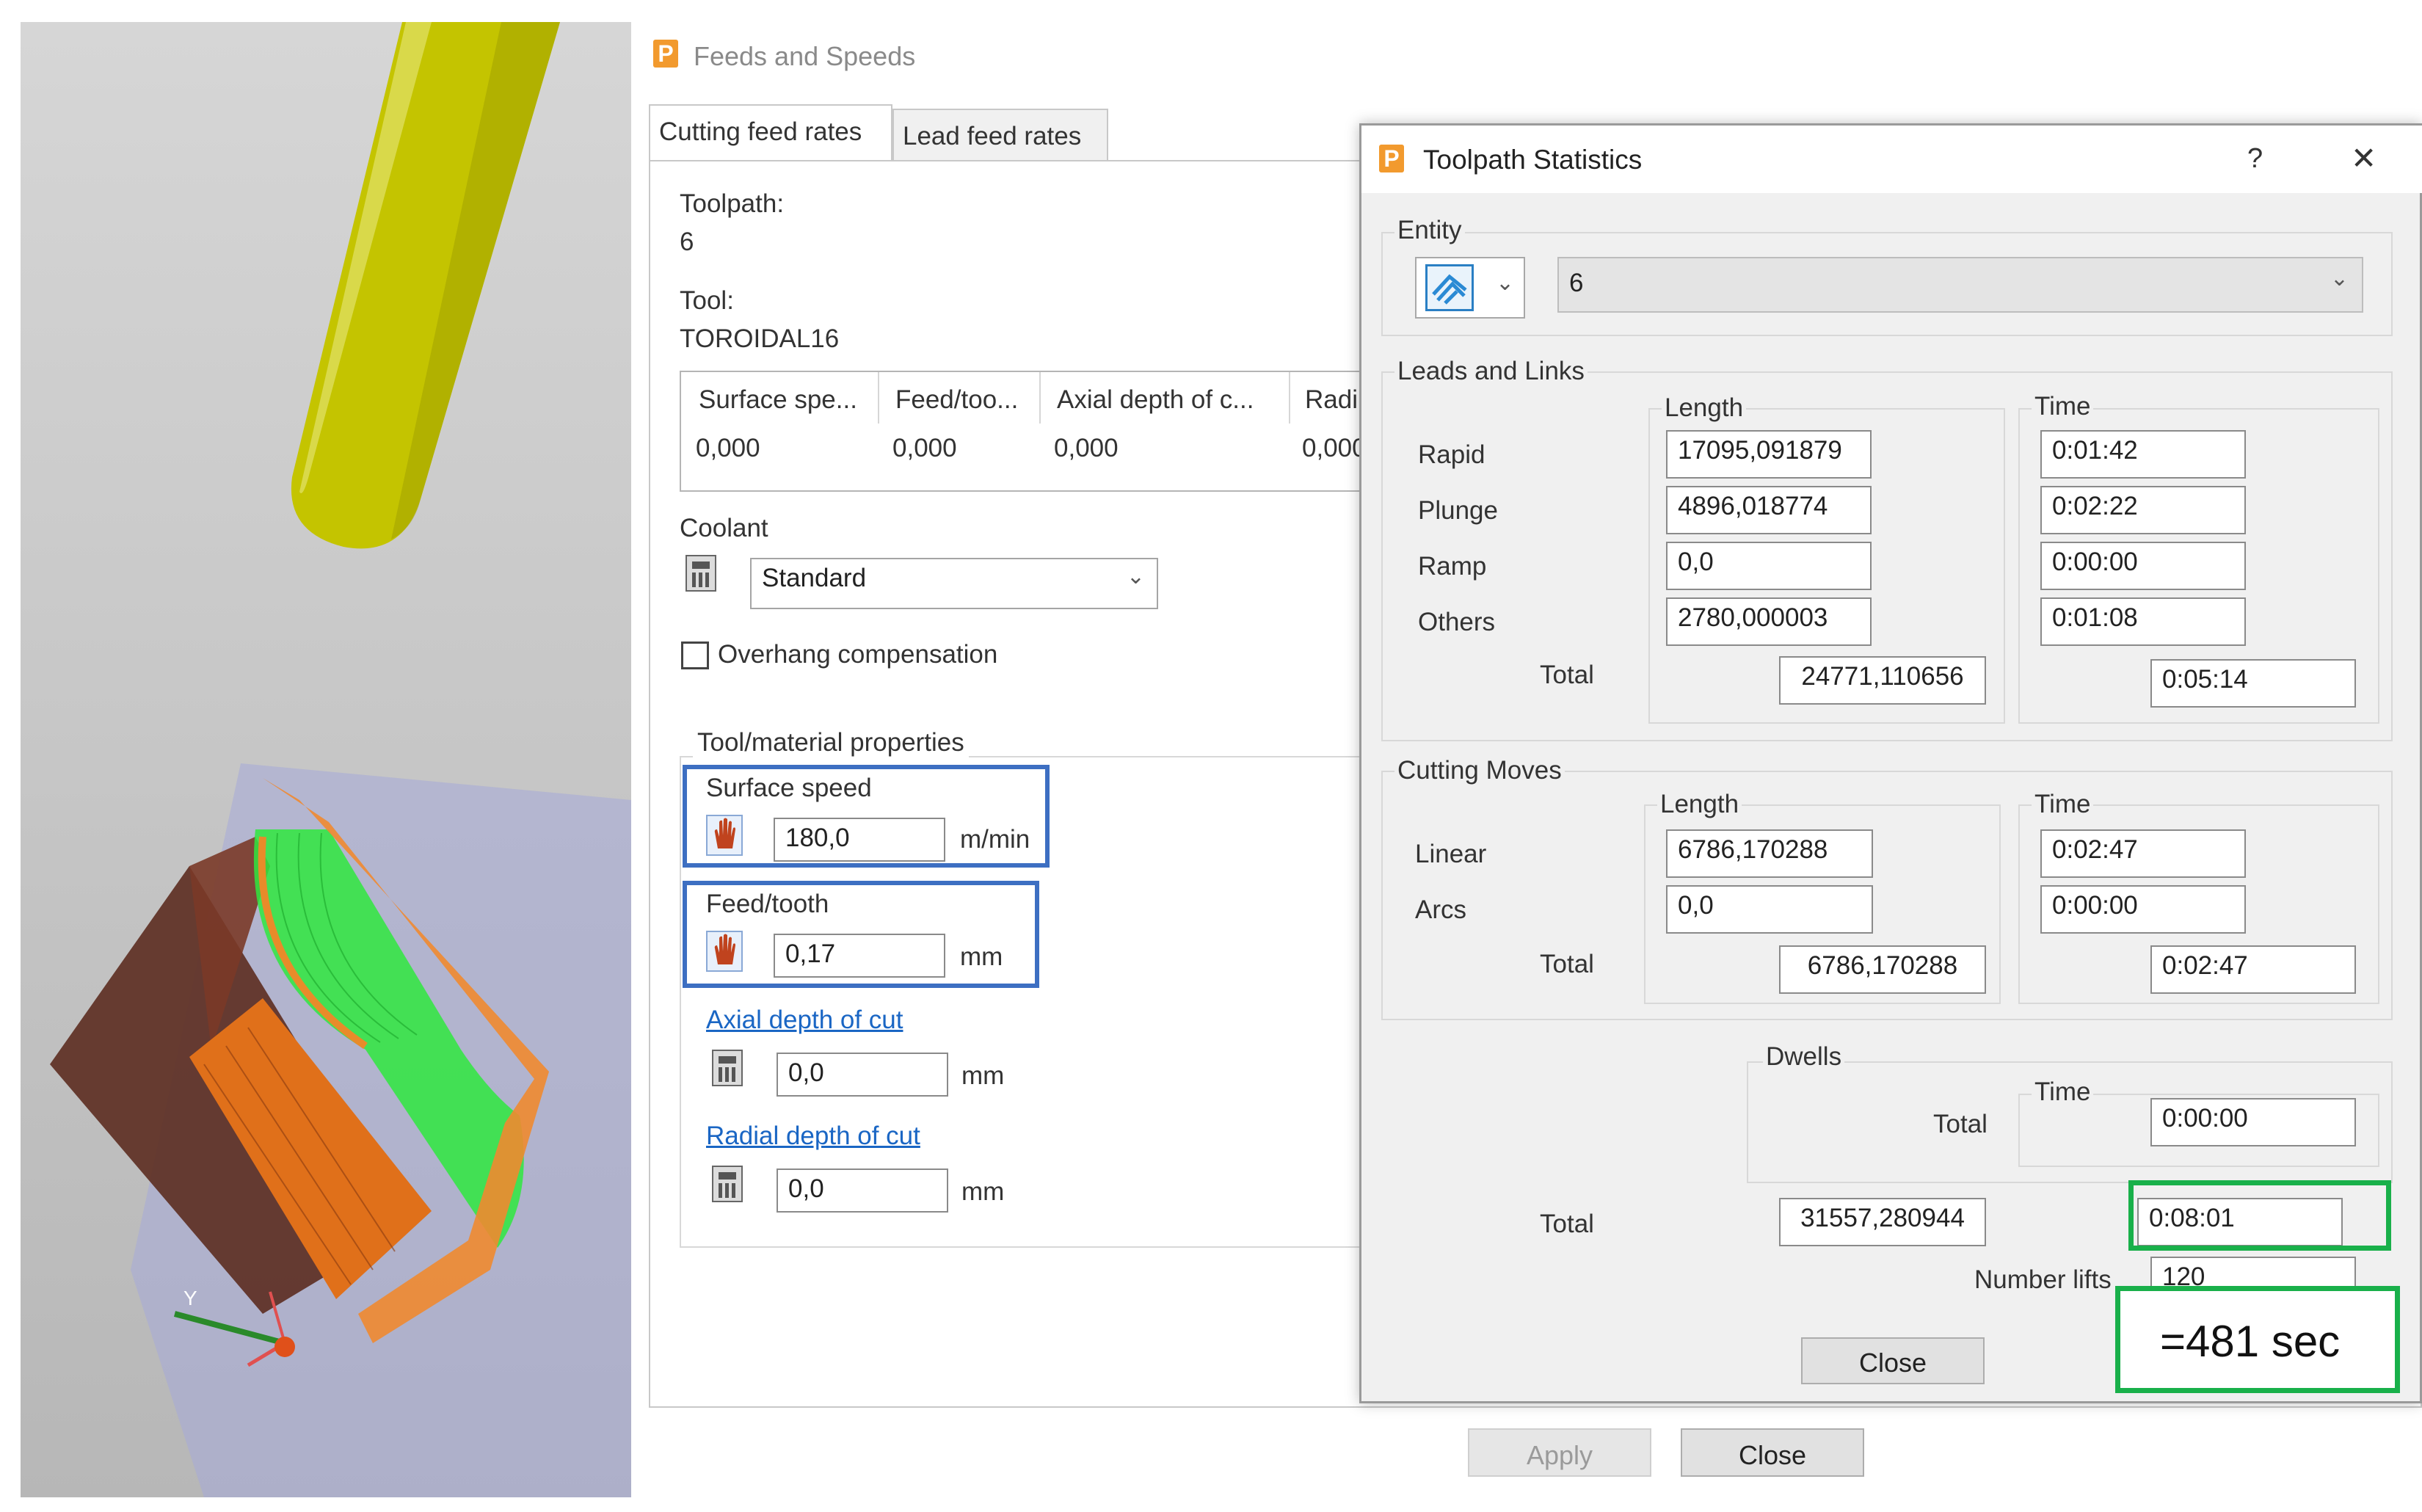  What do you see at coordinates (1533, 160) in the screenshot?
I see `stats-dialog-title: Toolpath Statistics` at bounding box center [1533, 160].